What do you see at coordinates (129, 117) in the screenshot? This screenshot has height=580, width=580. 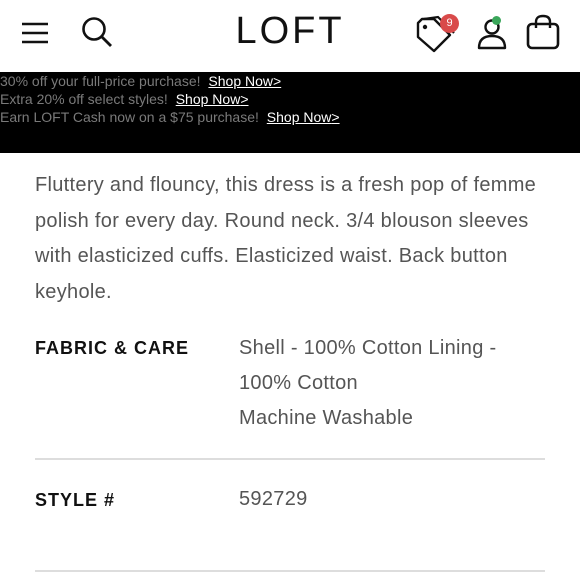 I see `promo-text: Earn LOFT Cash now on a $75 purchase!` at bounding box center [129, 117].